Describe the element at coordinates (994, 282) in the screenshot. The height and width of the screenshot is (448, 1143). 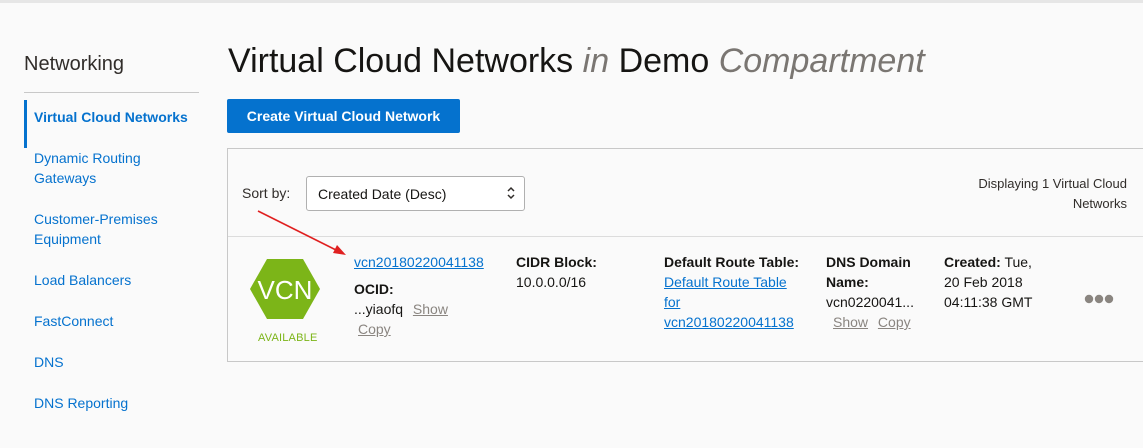
I see `created-column: Created: Tue, 20 Feb 2018 04:11:38 GMT` at that location.